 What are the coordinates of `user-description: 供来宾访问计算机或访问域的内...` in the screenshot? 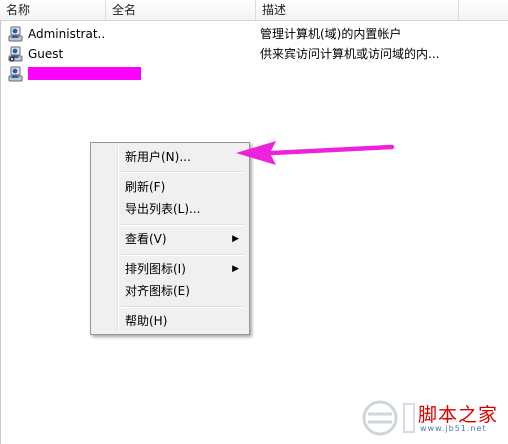 It's located at (350, 54).